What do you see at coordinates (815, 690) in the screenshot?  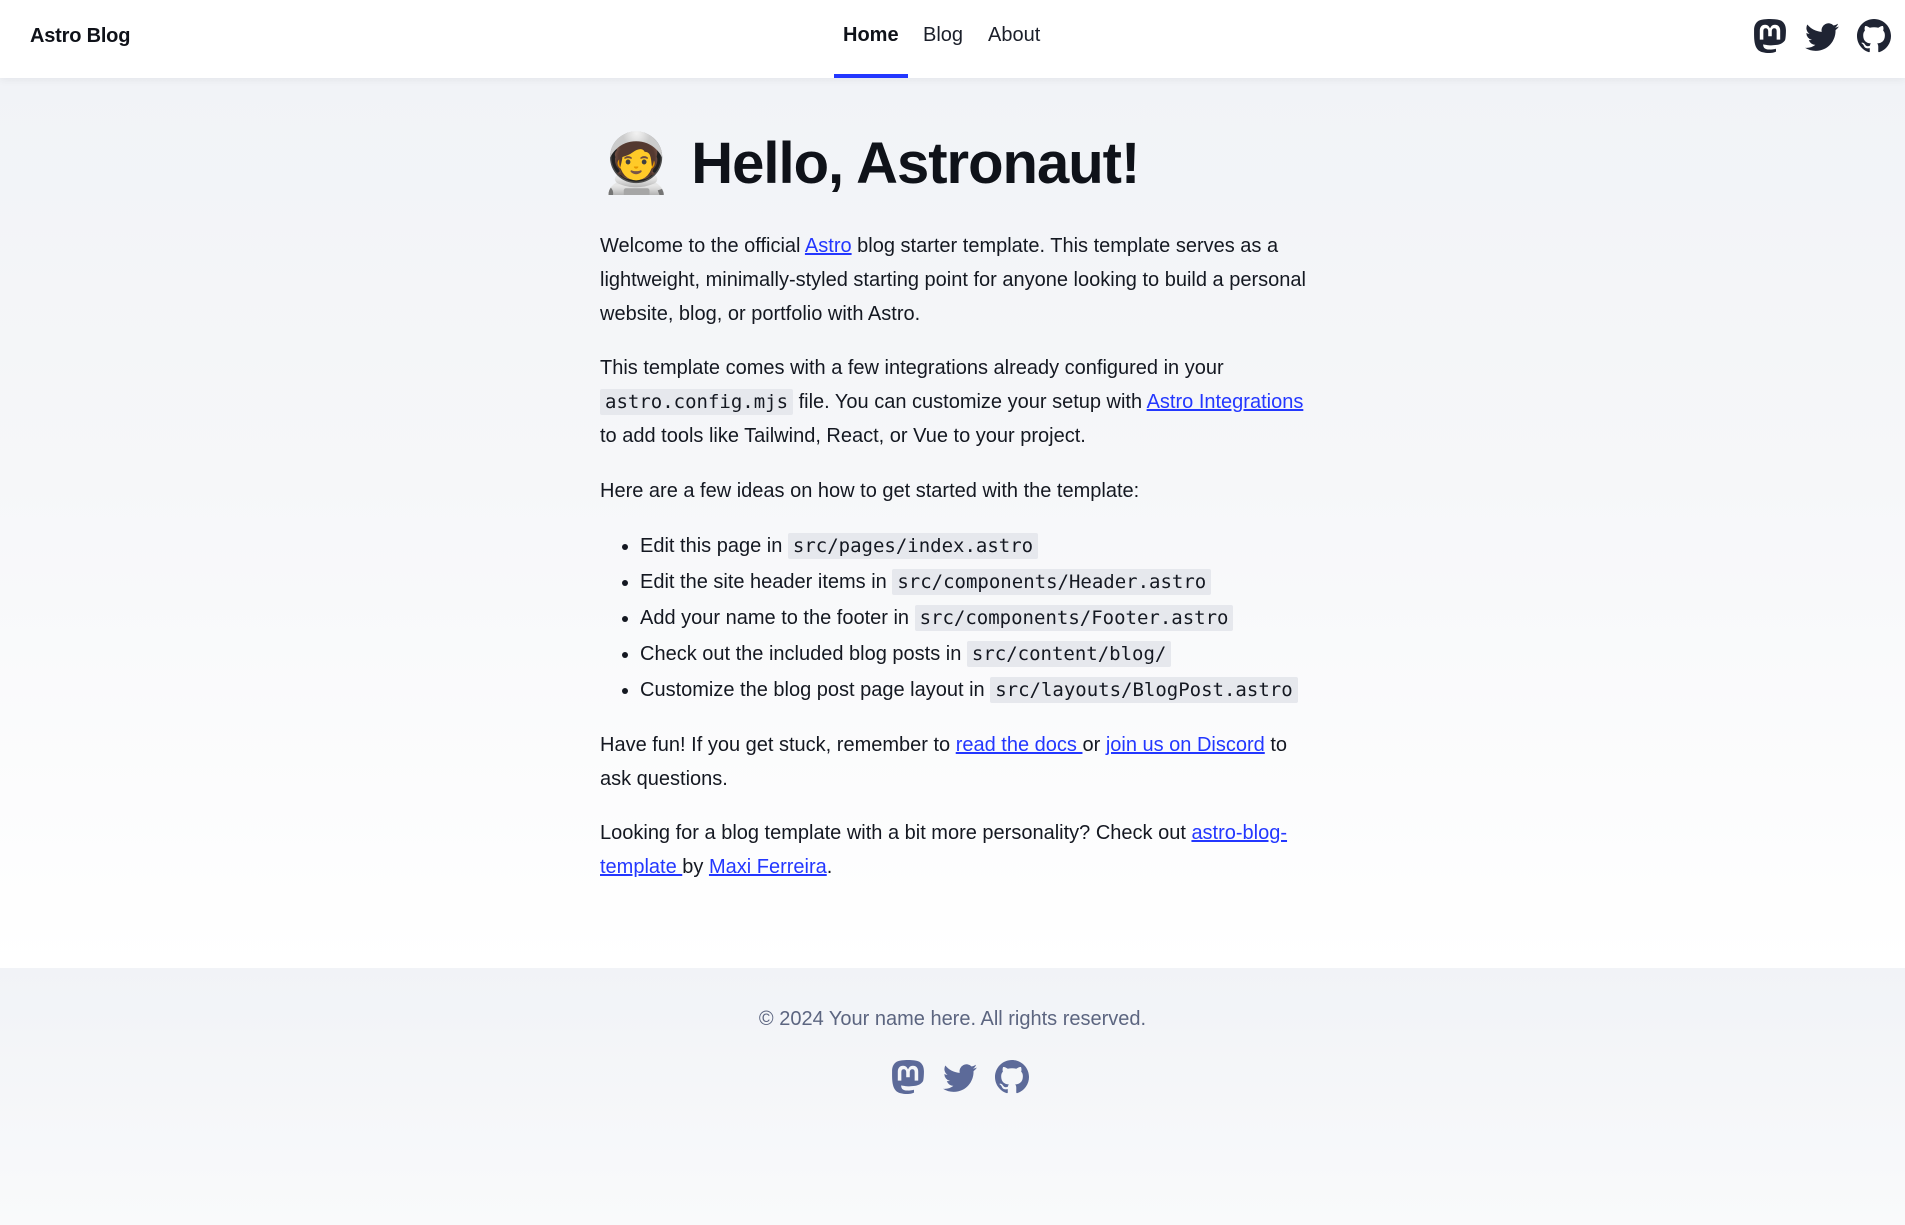 I see `list-item-text: Customize the blog post page layout in` at bounding box center [815, 690].